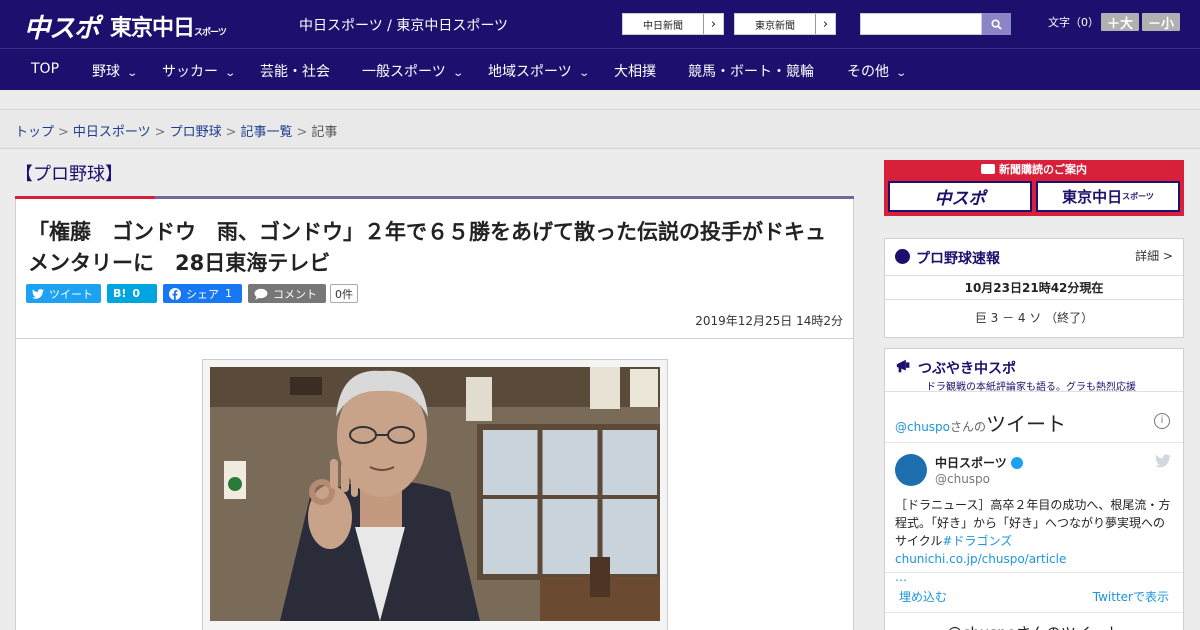 Image resolution: width=1200 pixels, height=630 pixels. I want to click on view-on-twitter-link: Twitterで表示, so click(1131, 596).